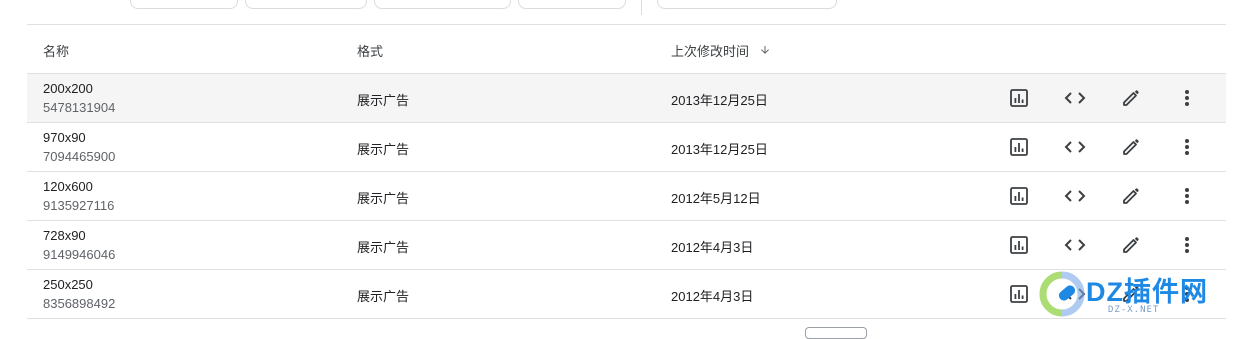 This screenshot has height=339, width=1241. I want to click on watermark: DZ插件网 DZ-X.NET, so click(1138, 297).